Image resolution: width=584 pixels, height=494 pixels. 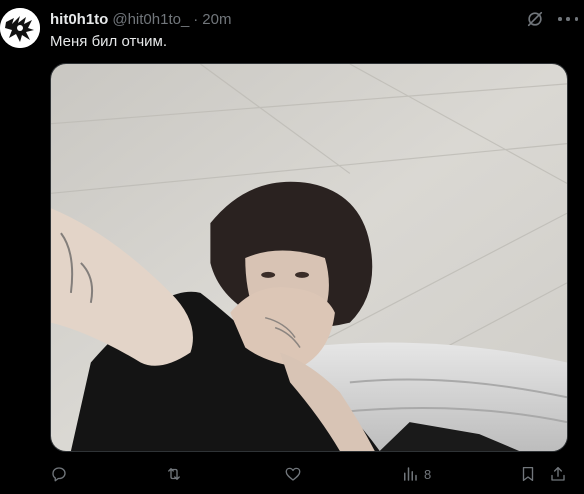 I want to click on grok-icon, so click(x=535, y=19).